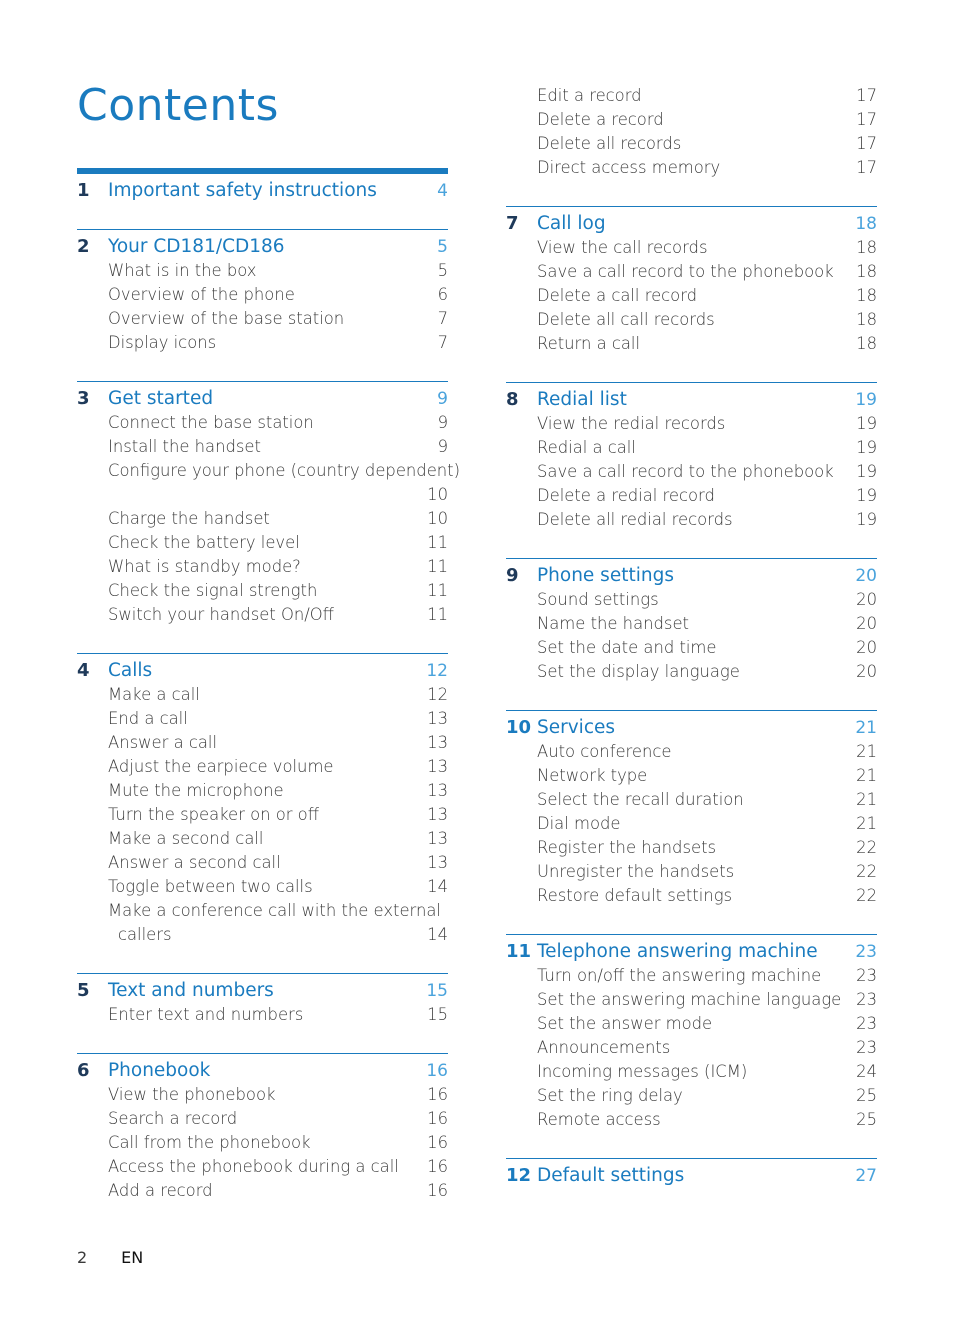  Describe the element at coordinates (262, 887) in the screenshot. I see `toc-entry: Toggle between two calls 14` at that location.